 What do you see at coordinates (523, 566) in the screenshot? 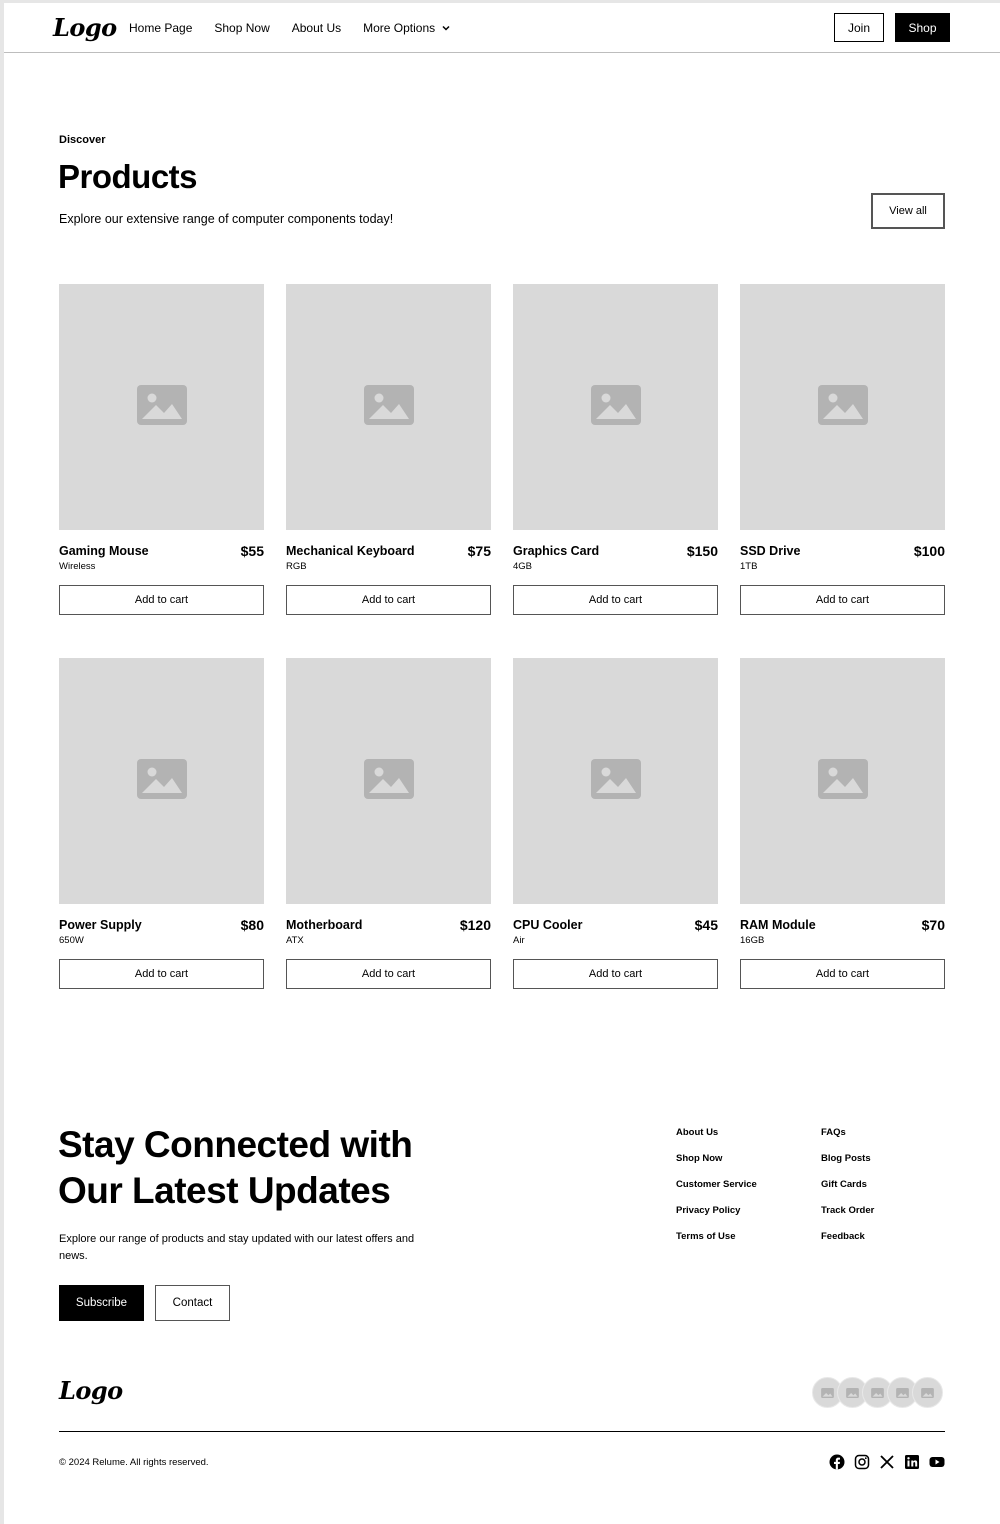
I see `product-variant: 4GB` at bounding box center [523, 566].